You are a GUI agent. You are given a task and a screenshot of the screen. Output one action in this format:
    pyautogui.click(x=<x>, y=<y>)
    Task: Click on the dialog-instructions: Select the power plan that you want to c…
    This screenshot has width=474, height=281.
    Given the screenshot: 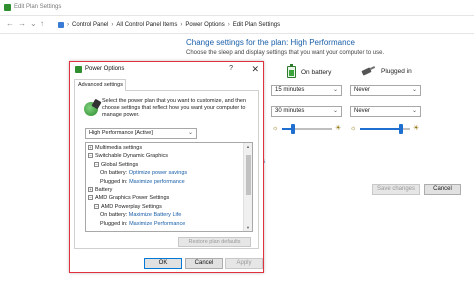 What is the action you would take?
    pyautogui.click(x=174, y=108)
    